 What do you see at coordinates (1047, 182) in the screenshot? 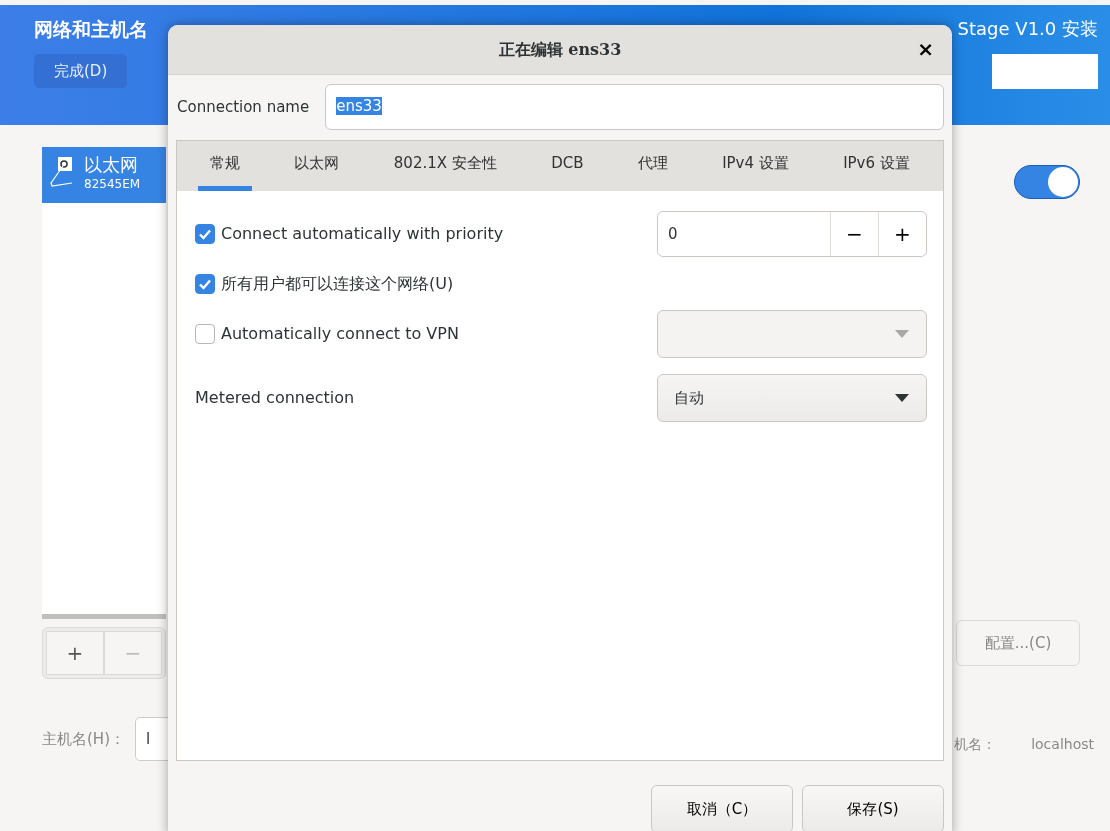
I see `toggle-switch` at bounding box center [1047, 182].